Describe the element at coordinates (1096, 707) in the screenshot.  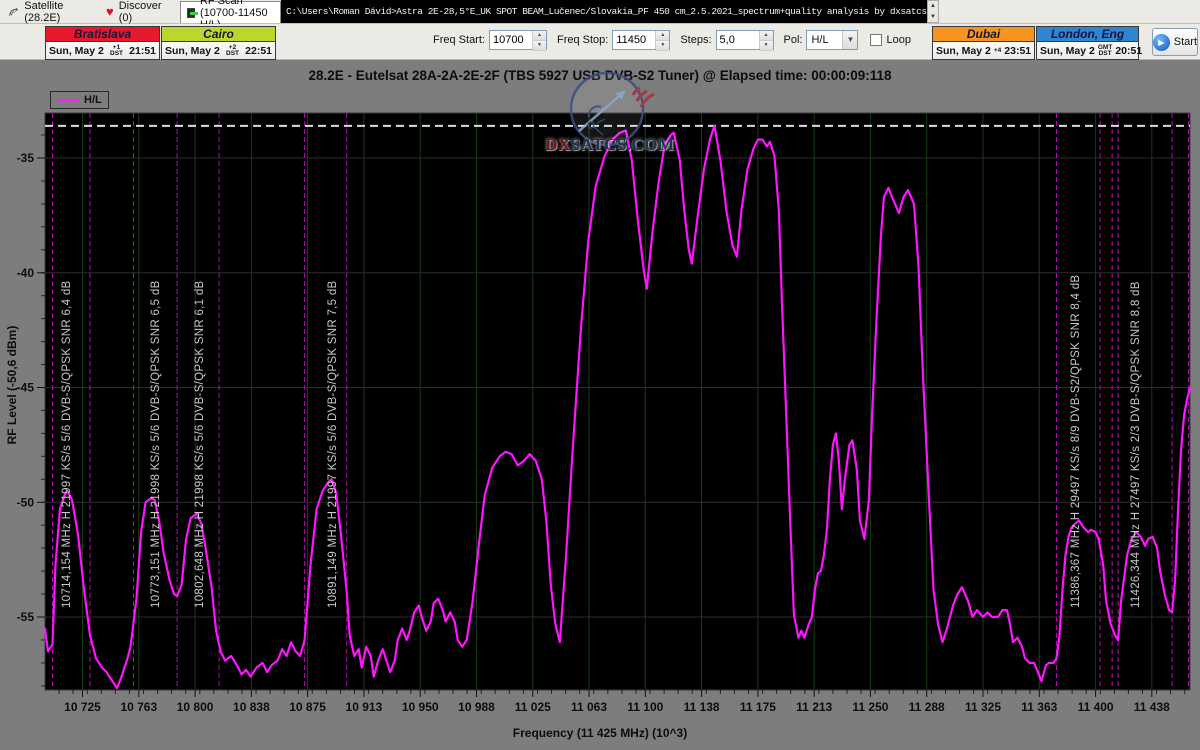
I see `svg-text: 11 400` at that location.